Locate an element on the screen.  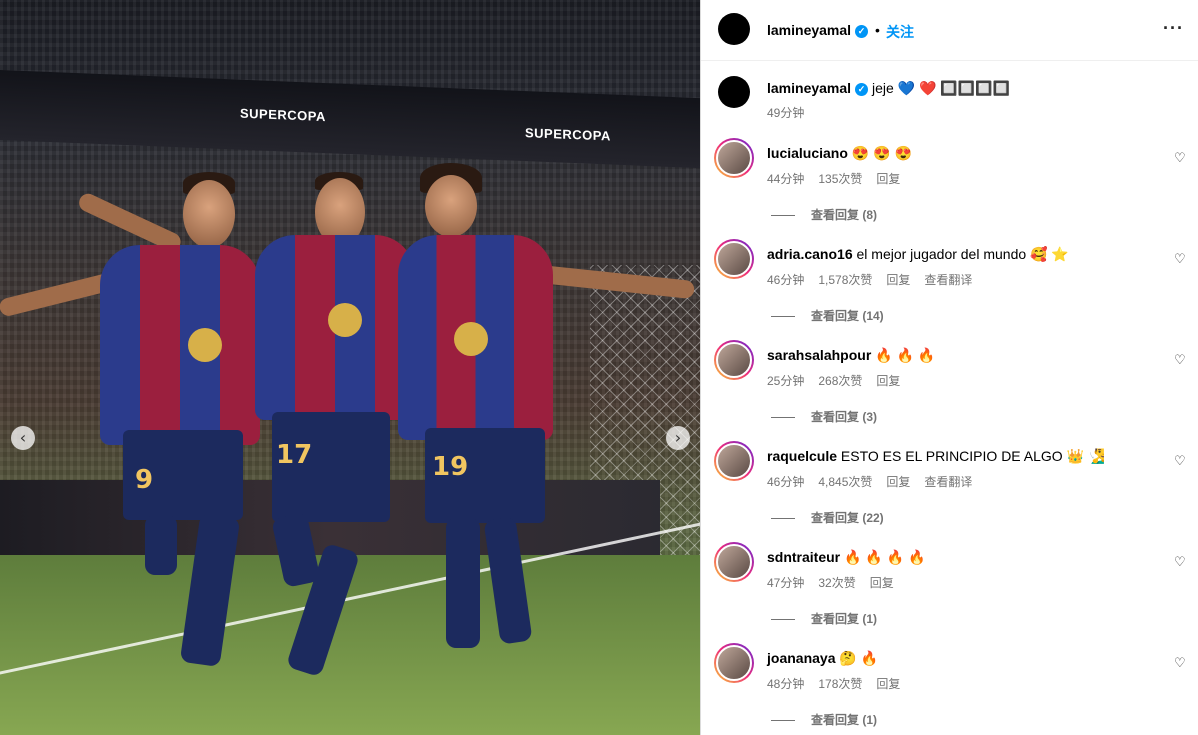
comment-text: ESTO ES EL PRINCIPIO DE ALGO 👑 🧏‍♂️ is located at coordinates (973, 456).